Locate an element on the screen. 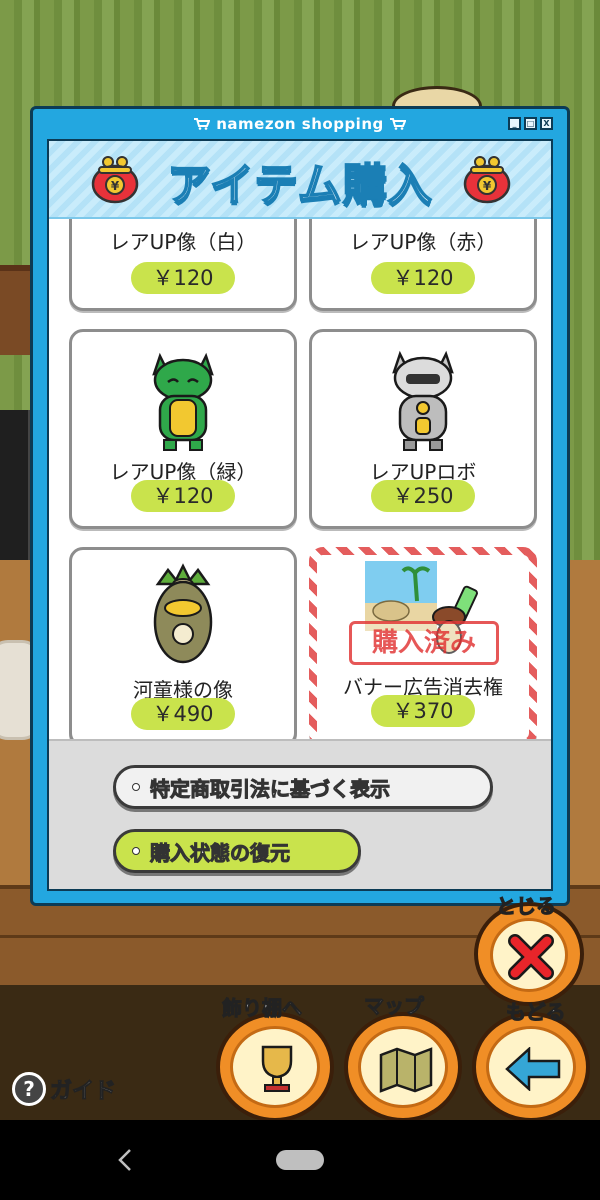  help-icon: ? is located at coordinates (29, 1089).